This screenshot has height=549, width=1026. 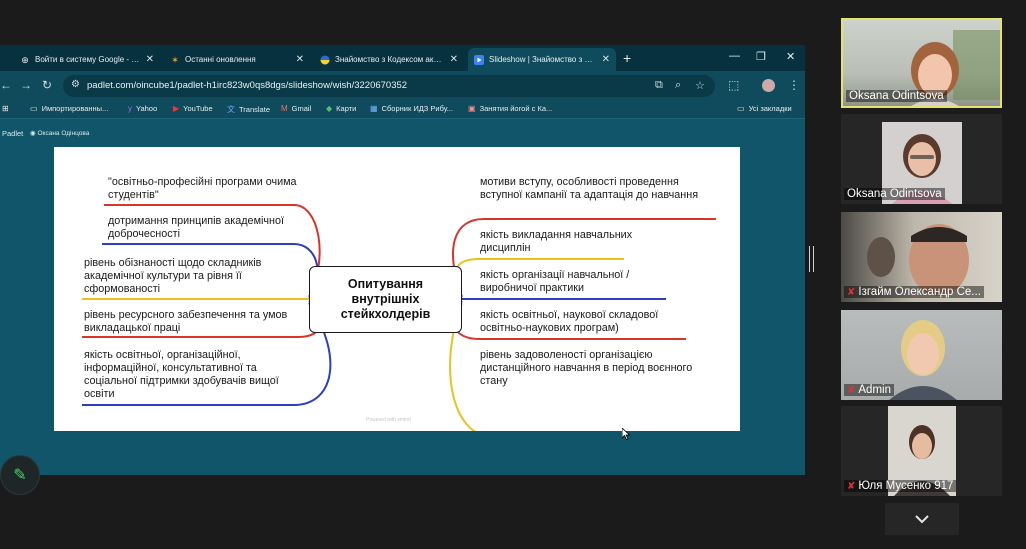 I want to click on yoga-icon: ▣, so click(x=472, y=108).